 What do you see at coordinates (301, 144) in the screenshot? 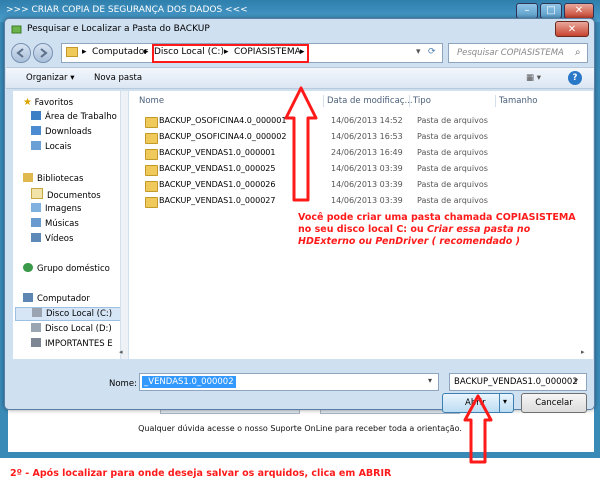
I see `arrow-up-to-path` at bounding box center [301, 144].